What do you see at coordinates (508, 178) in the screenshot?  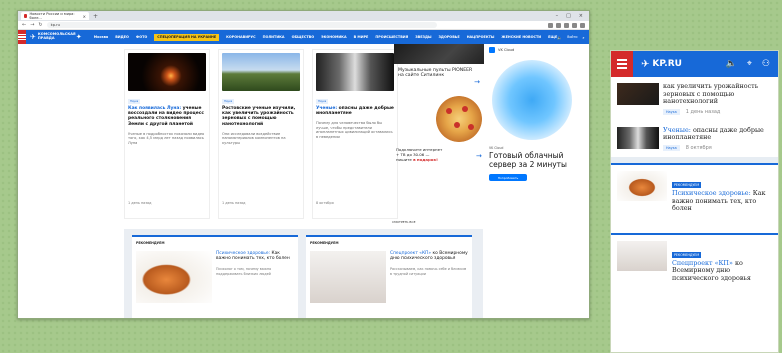 I see `ad-button: Попробовать` at bounding box center [508, 178].